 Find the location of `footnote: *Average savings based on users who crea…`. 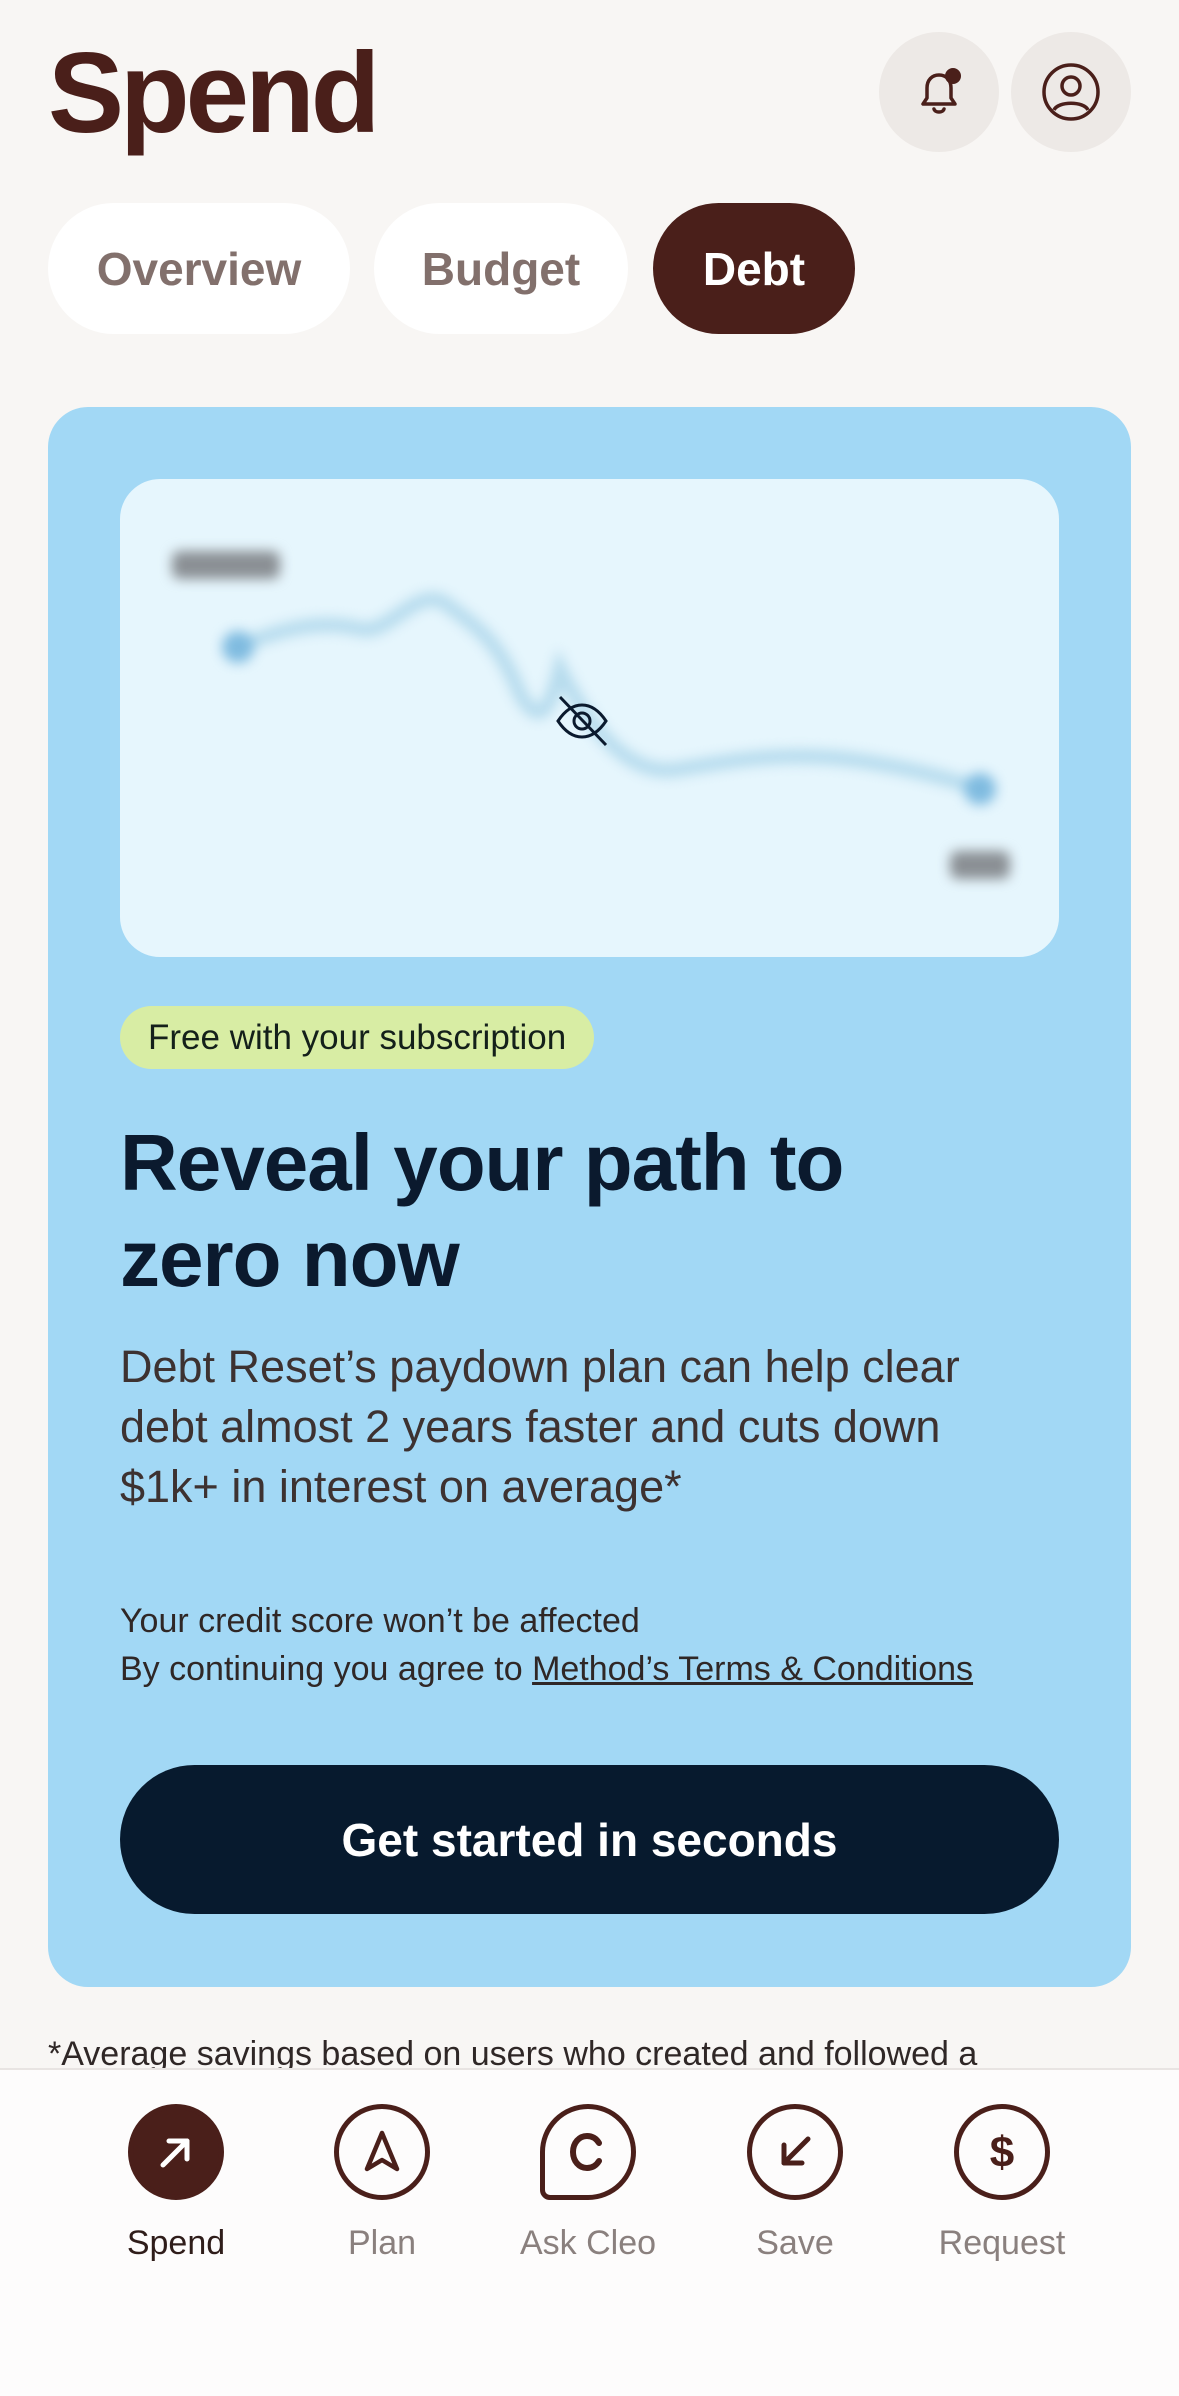

footnote: *Average savings based on users who crea… is located at coordinates (513, 2052).